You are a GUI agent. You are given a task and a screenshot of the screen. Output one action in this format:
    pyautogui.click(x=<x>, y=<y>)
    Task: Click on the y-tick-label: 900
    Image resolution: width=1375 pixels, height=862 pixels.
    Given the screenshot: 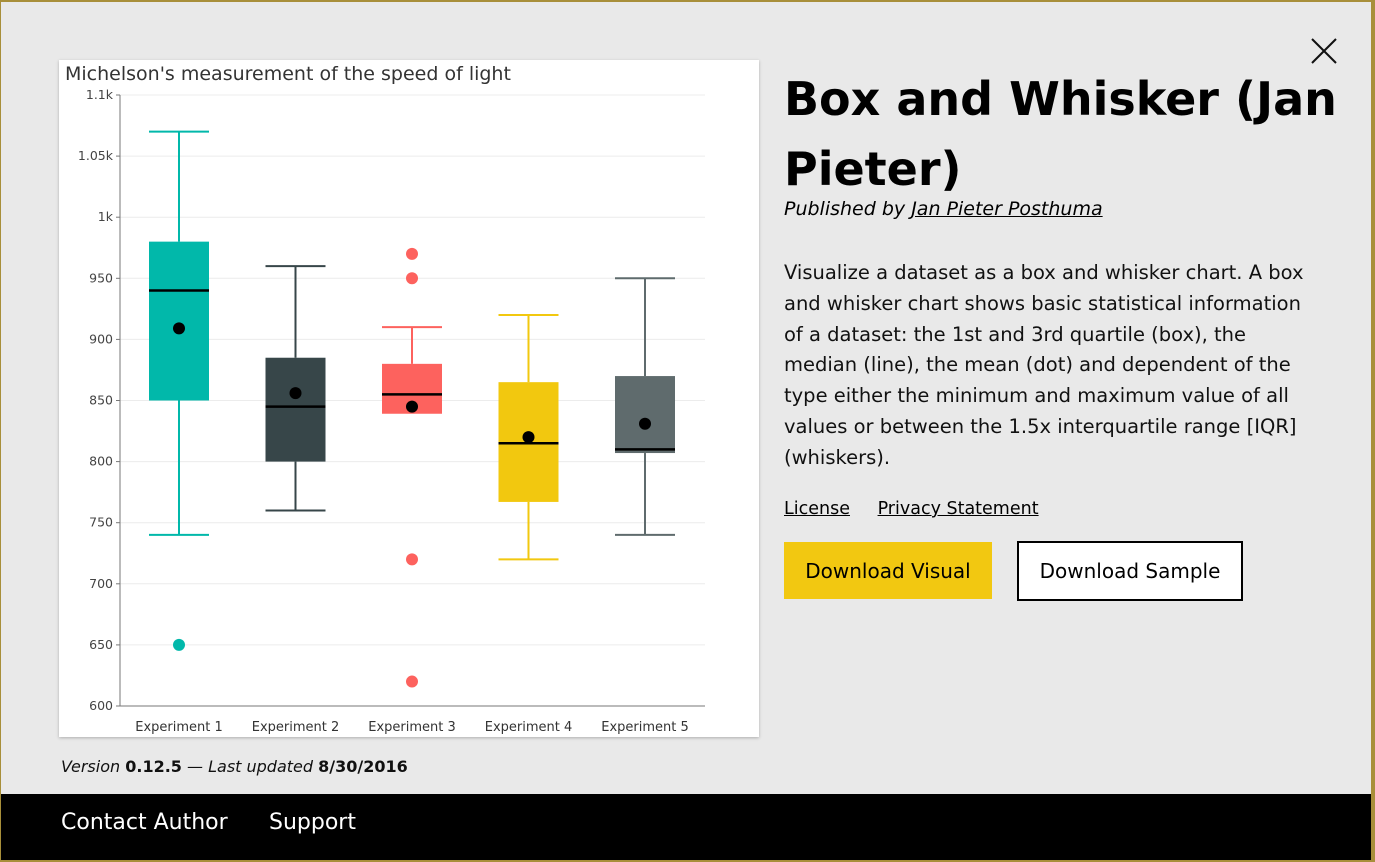 What is the action you would take?
    pyautogui.click(x=101, y=338)
    